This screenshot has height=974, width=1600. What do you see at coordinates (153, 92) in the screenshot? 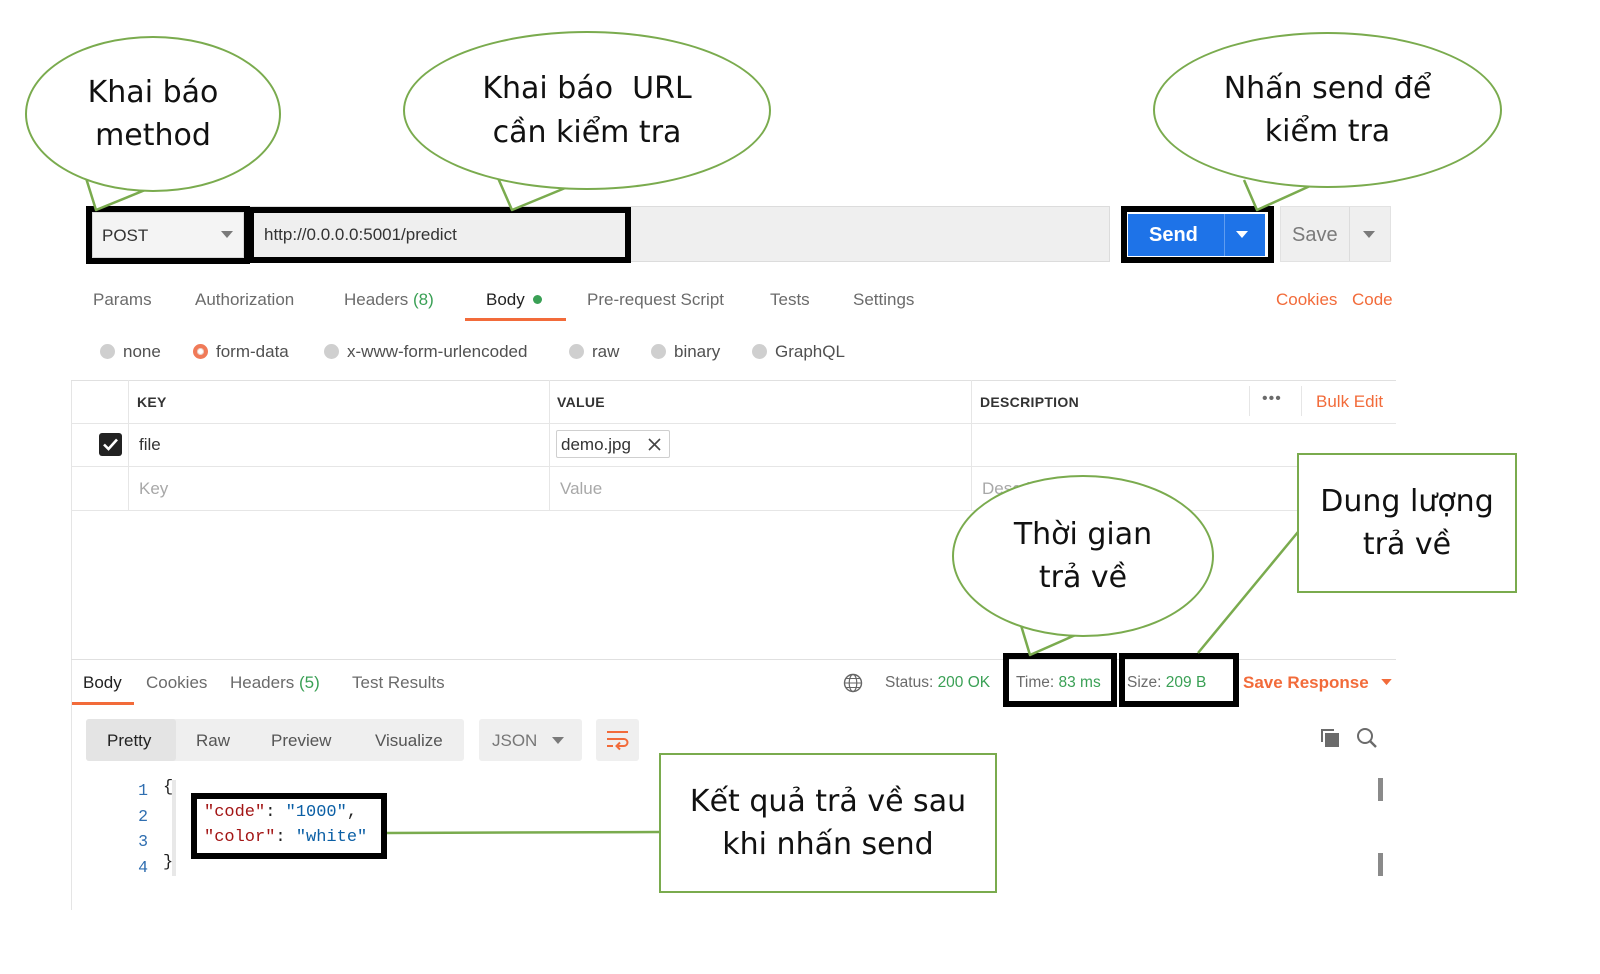
I see `annotation-line: Khai báo` at bounding box center [153, 92].